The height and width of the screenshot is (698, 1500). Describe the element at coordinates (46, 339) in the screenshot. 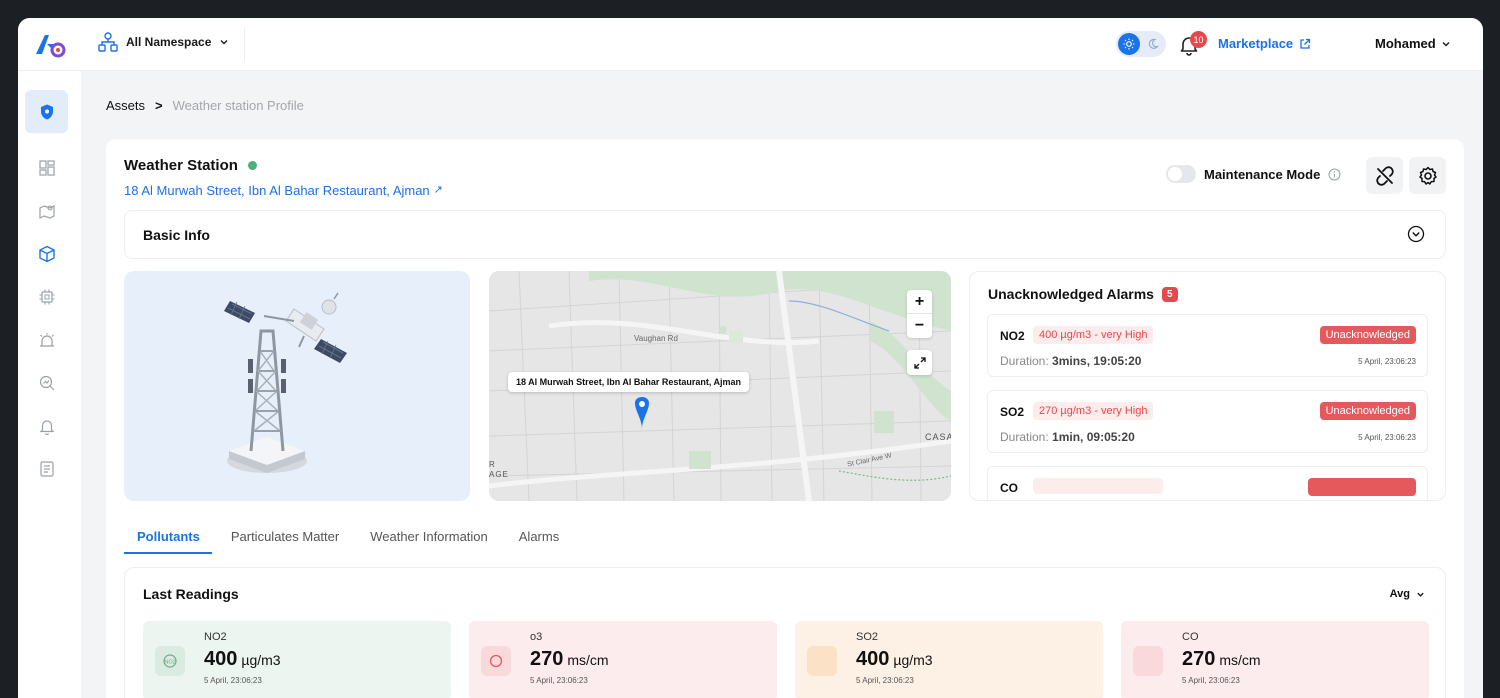

I see `sidebar-item-alarms` at that location.